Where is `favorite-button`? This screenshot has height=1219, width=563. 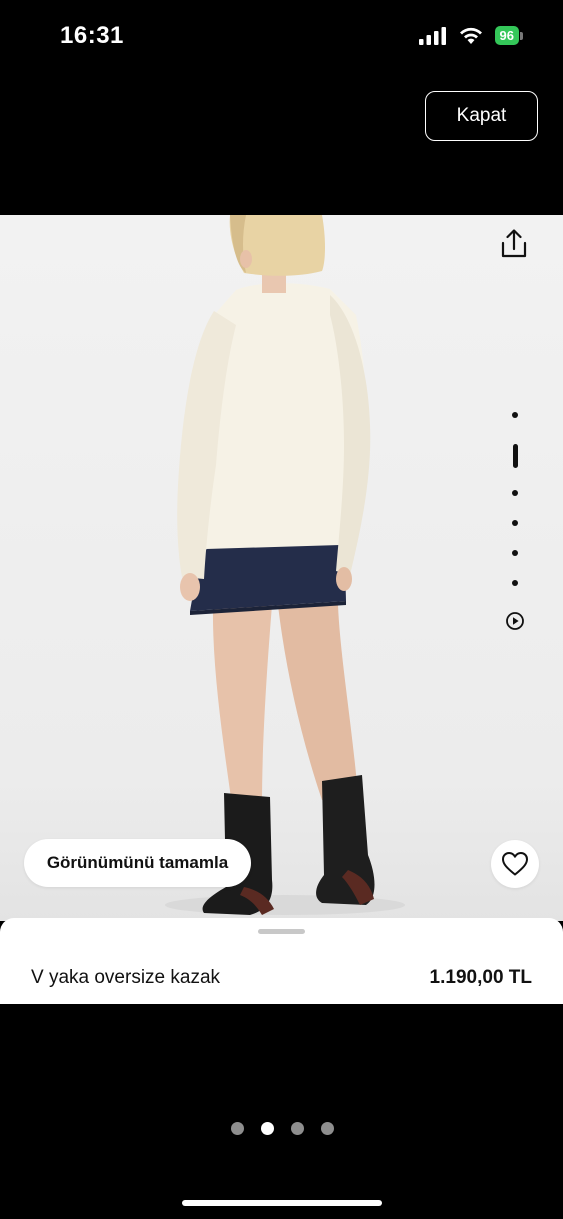 favorite-button is located at coordinates (515, 864).